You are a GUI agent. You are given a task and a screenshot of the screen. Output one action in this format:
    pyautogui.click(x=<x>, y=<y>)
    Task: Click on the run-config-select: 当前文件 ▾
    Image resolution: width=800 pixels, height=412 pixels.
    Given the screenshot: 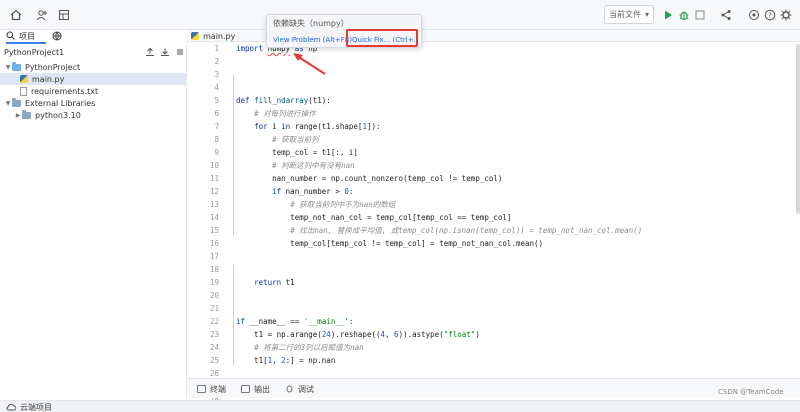 What is the action you would take?
    pyautogui.click(x=629, y=14)
    